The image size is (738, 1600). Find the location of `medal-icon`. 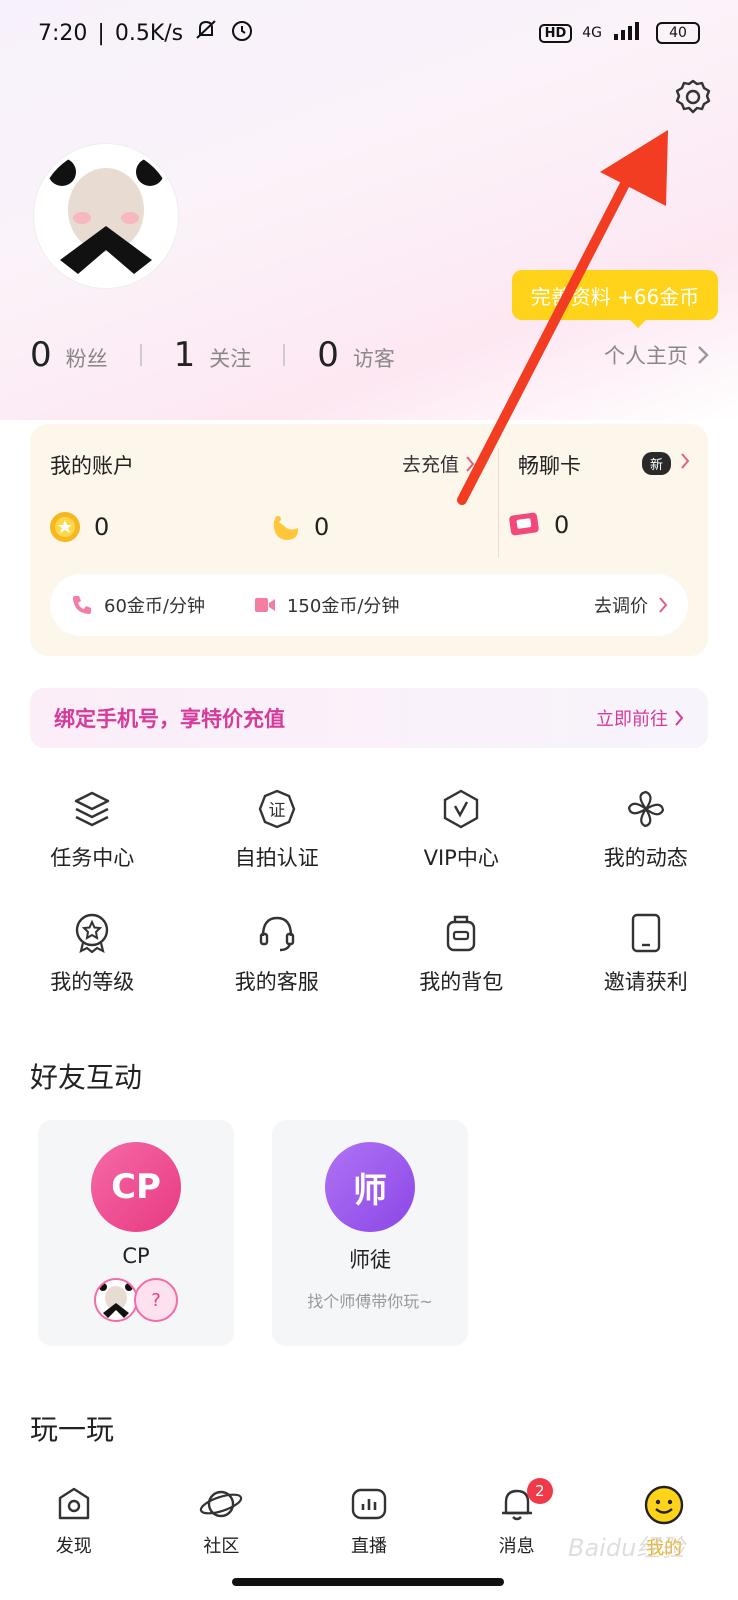

medal-icon is located at coordinates (92, 933).